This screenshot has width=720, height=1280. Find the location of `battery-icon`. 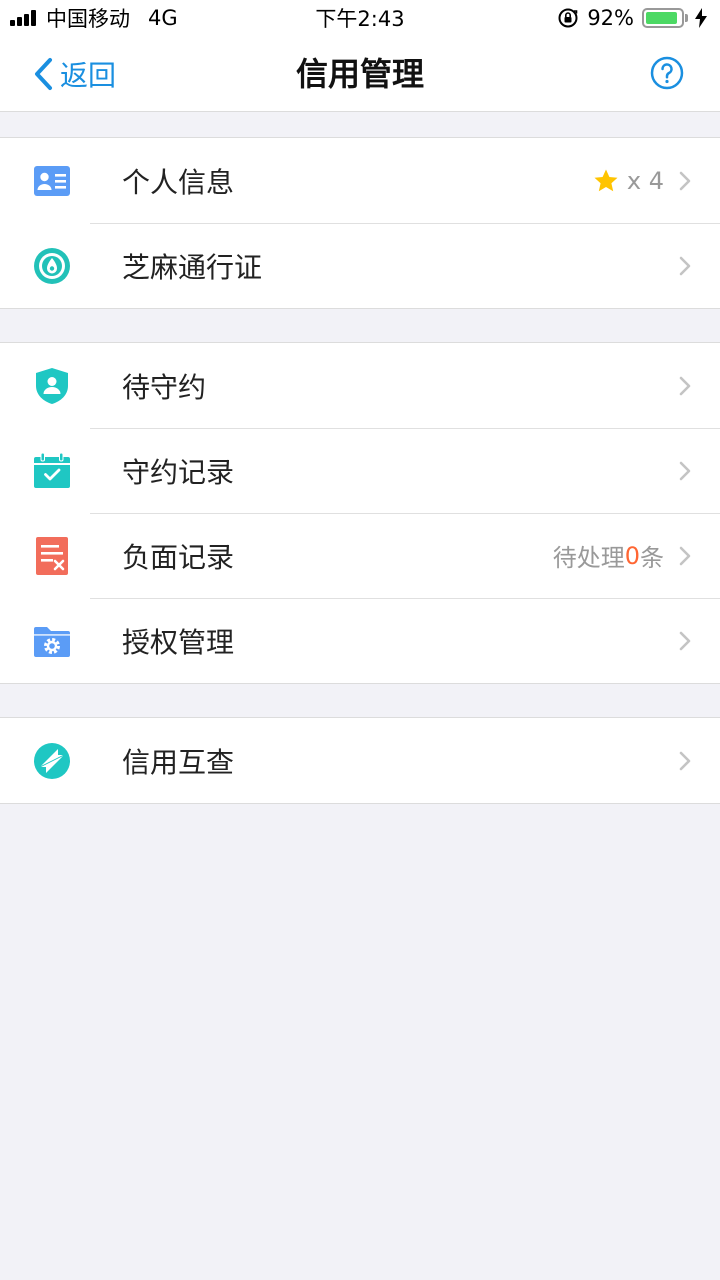

battery-icon is located at coordinates (665, 18).